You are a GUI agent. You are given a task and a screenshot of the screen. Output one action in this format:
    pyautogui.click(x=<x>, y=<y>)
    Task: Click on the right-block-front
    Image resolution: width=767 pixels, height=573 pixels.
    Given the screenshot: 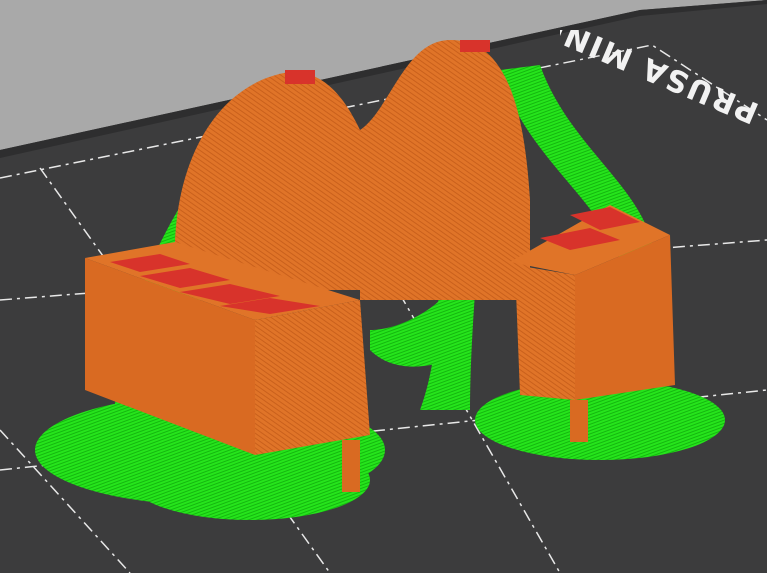 What is the action you would take?
    pyautogui.click(x=545, y=332)
    